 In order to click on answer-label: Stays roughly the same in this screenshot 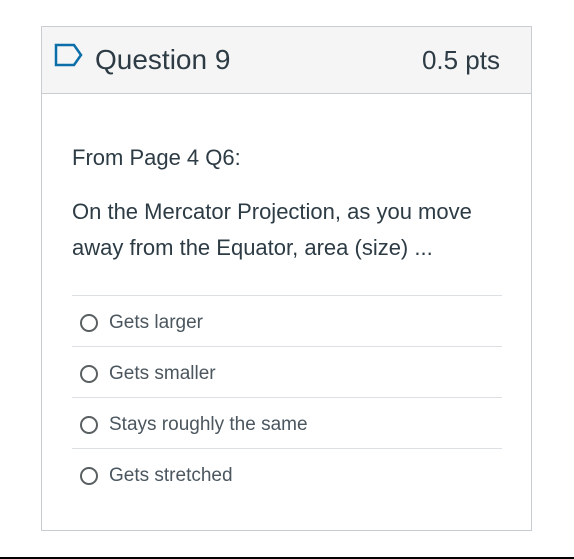, I will do `click(208, 425)`.